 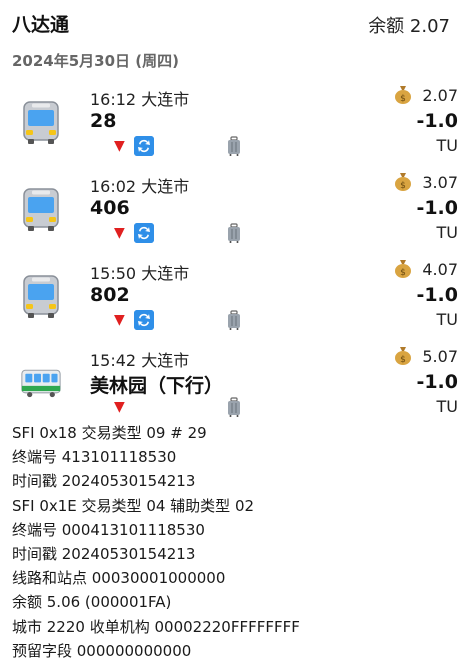 What do you see at coordinates (110, 208) in the screenshot?
I see `transaction-route: 406` at bounding box center [110, 208].